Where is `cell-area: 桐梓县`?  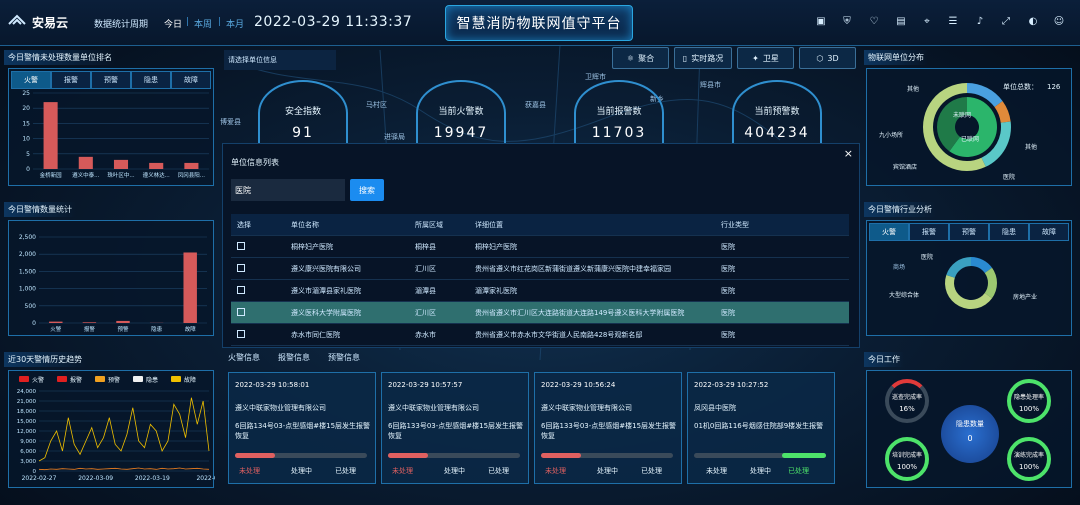
cell-area: 桐梓县 is located at coordinates (425, 246).